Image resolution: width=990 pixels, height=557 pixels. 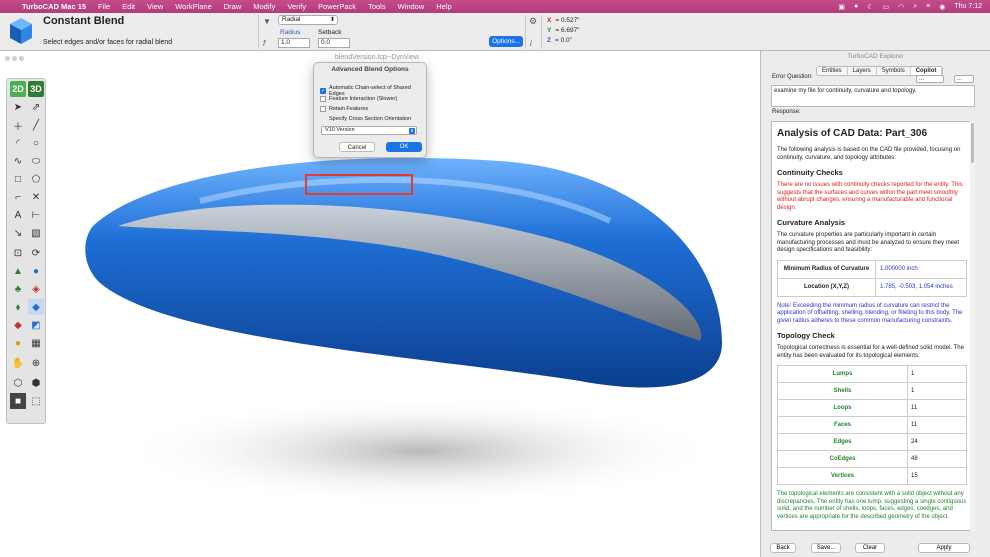 What do you see at coordinates (872, 374) in the screenshot?
I see `table-row: Lumps 1` at bounding box center [872, 374].